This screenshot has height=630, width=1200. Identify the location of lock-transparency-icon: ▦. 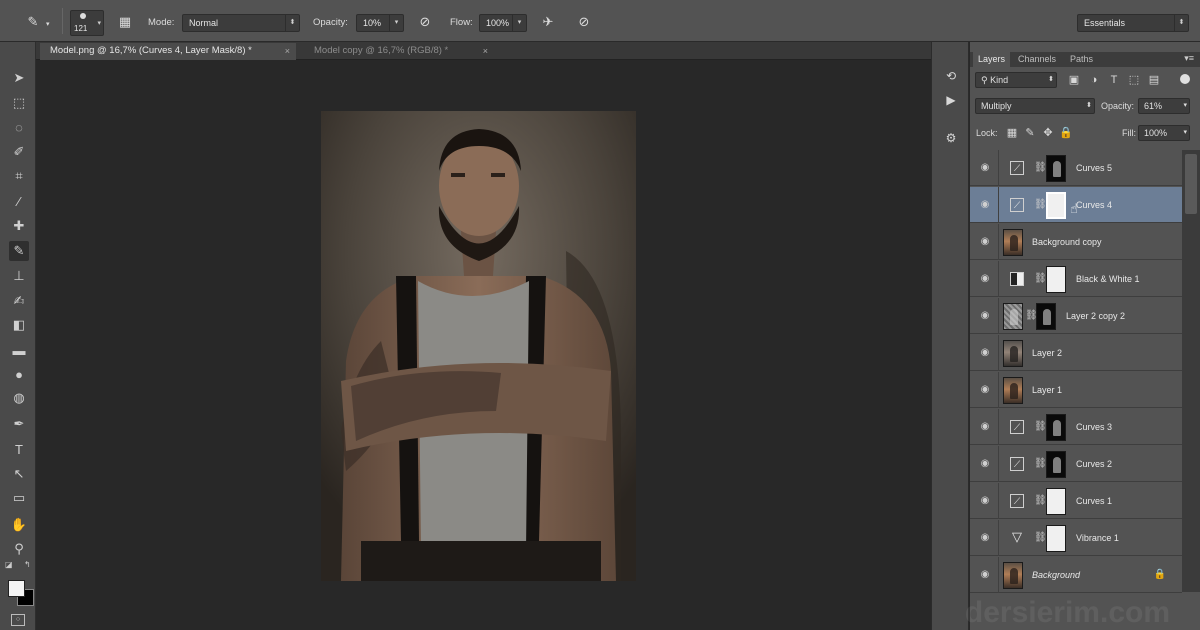
(1012, 133).